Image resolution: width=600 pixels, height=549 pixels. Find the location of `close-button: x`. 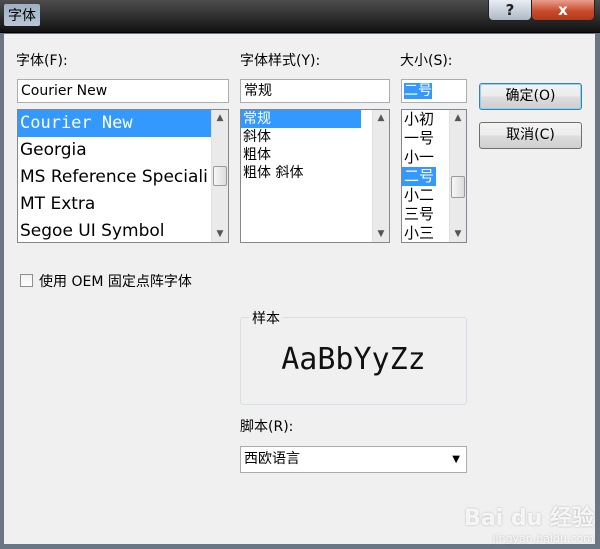

close-button: x is located at coordinates (563, 10).